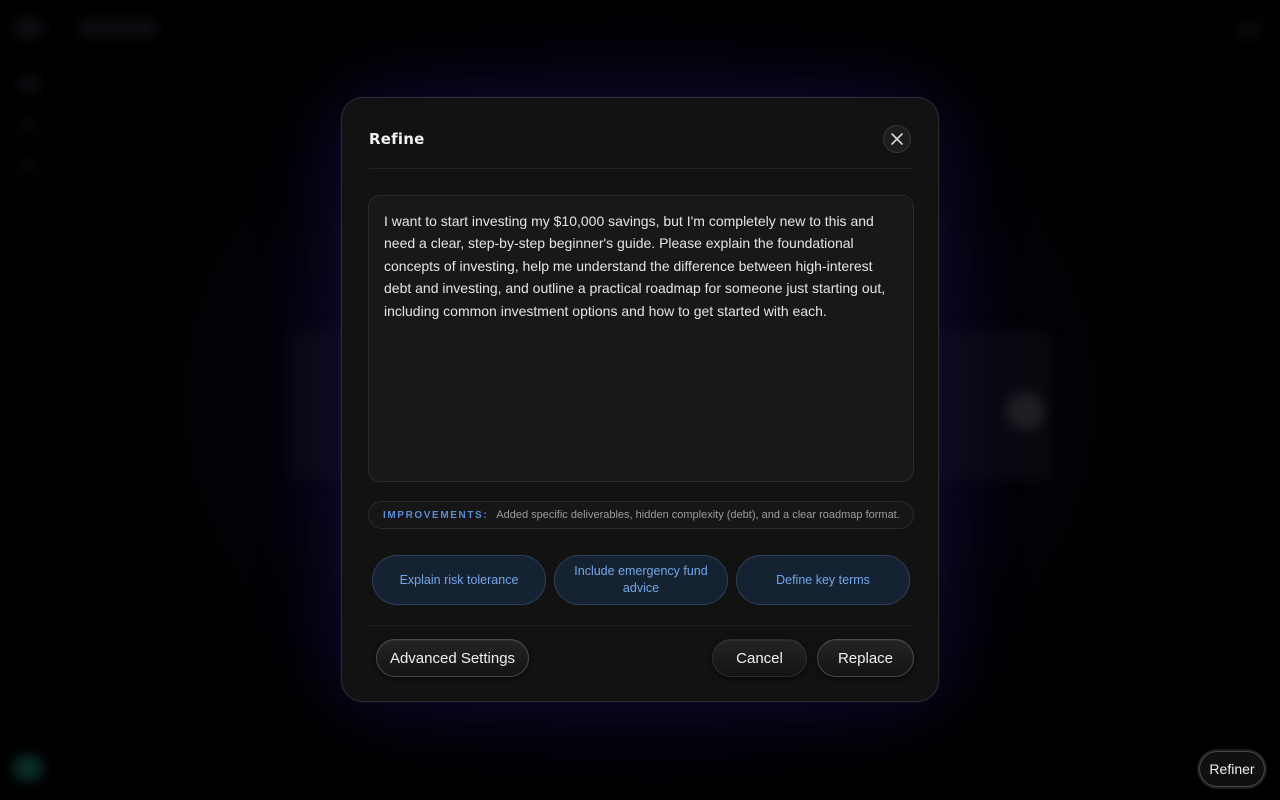 Image resolution: width=1280 pixels, height=800 pixels. I want to click on cancel-button: Cancel, so click(759, 658).